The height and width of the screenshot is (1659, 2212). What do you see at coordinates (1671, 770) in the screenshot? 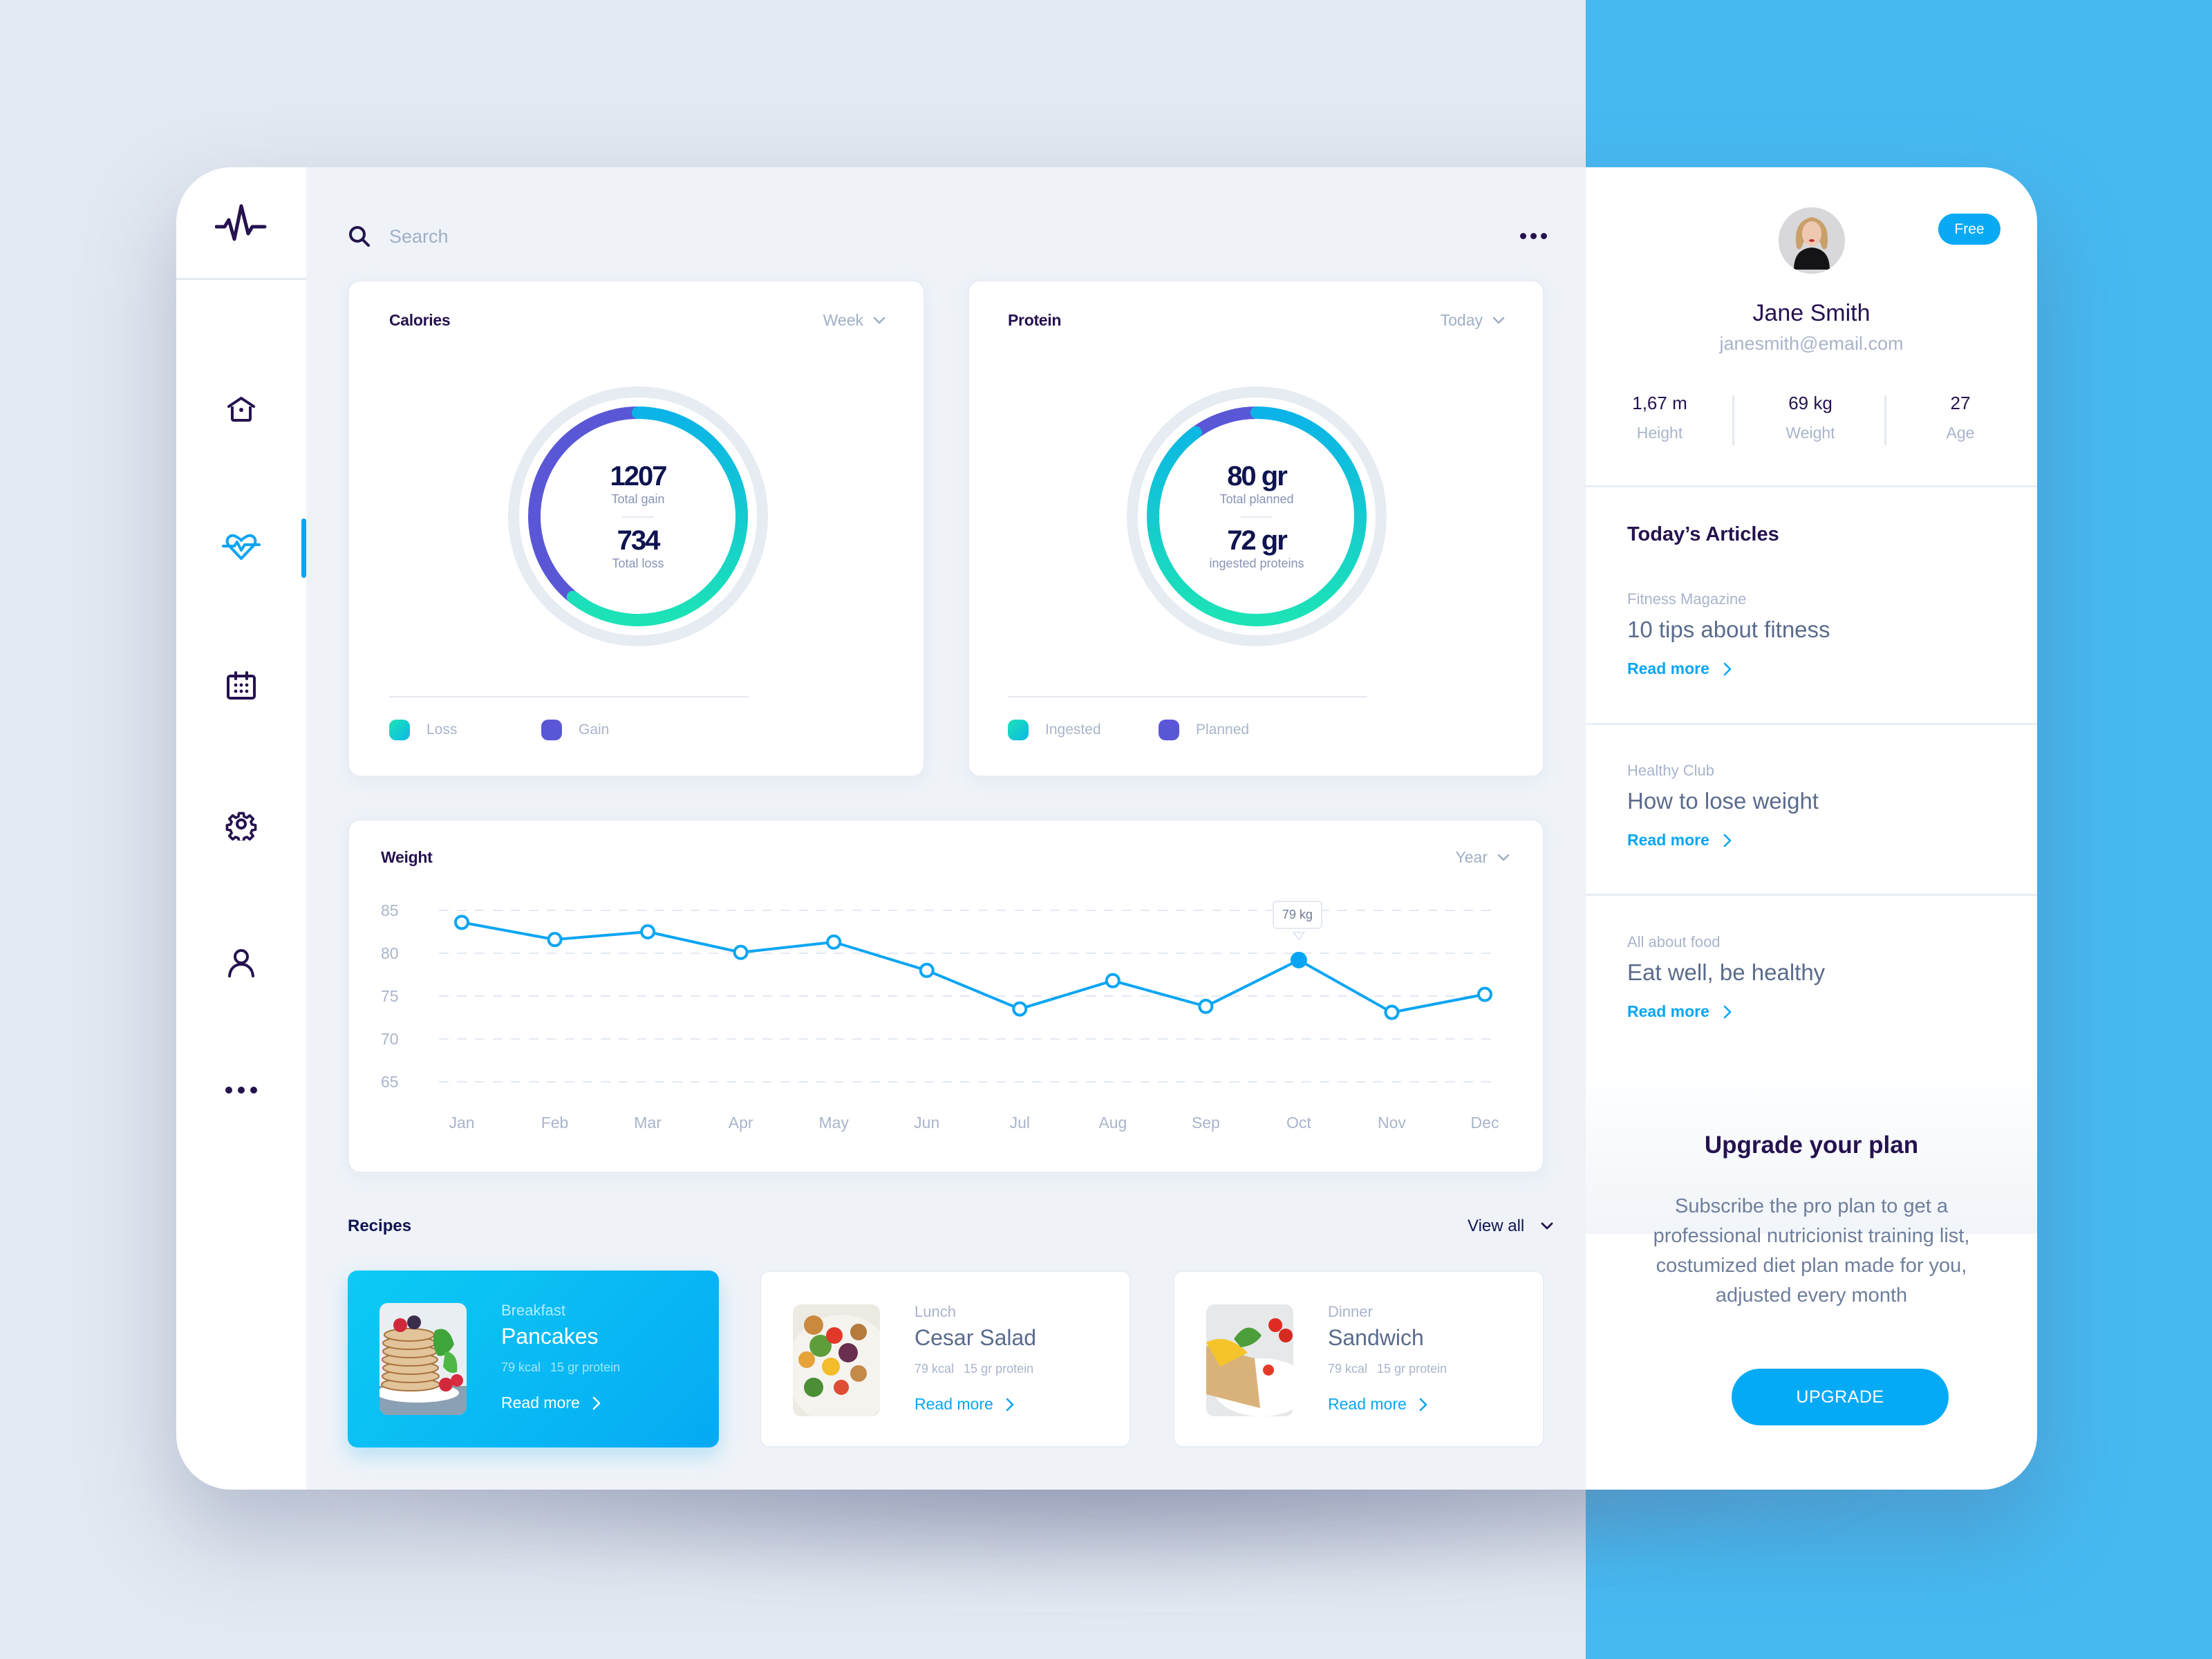
I see `article-source: Healthy Club` at bounding box center [1671, 770].